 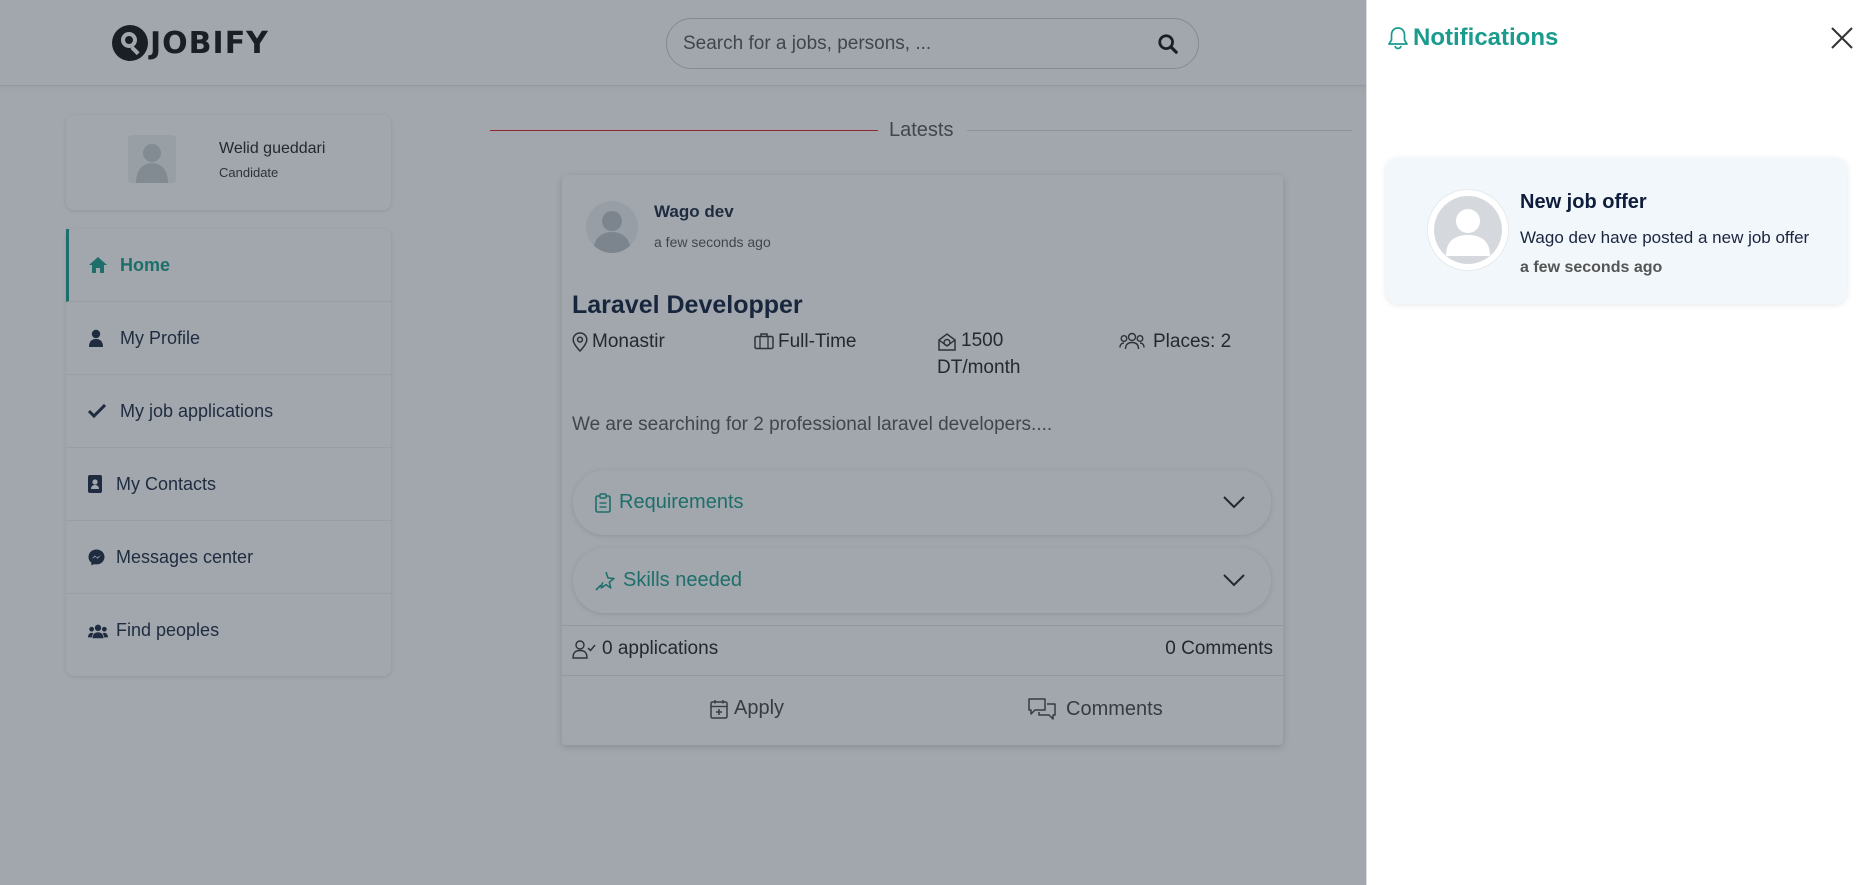 I want to click on close-button, so click(x=1842, y=39).